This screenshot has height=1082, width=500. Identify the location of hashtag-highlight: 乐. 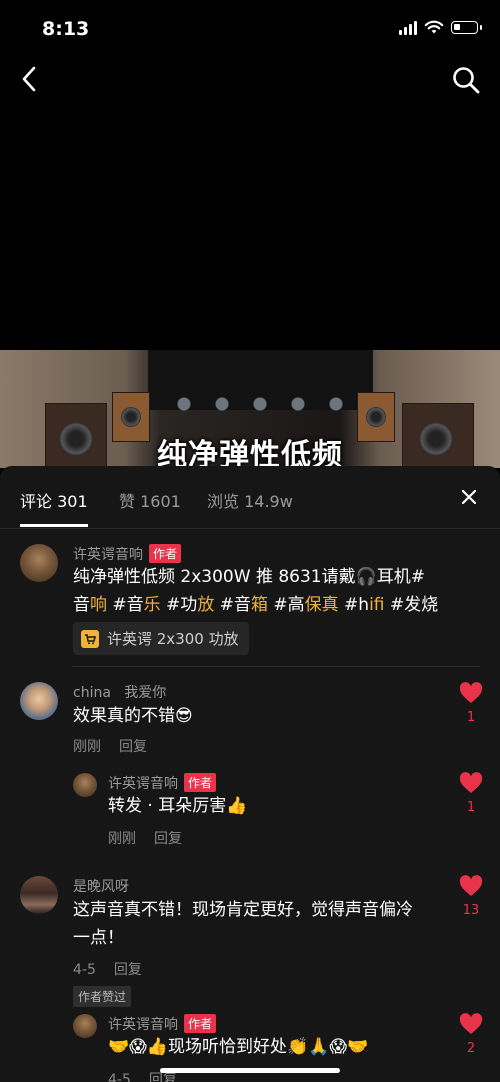
(152, 605).